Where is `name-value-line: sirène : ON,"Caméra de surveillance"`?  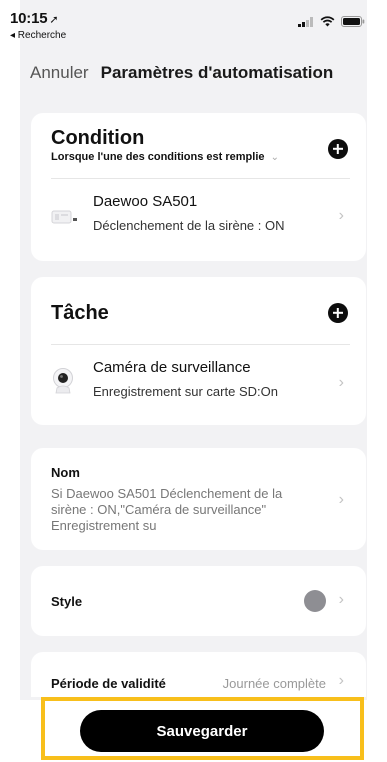
name-value-line: sirène : ON,"Caméra de surveillance" is located at coordinates (159, 509).